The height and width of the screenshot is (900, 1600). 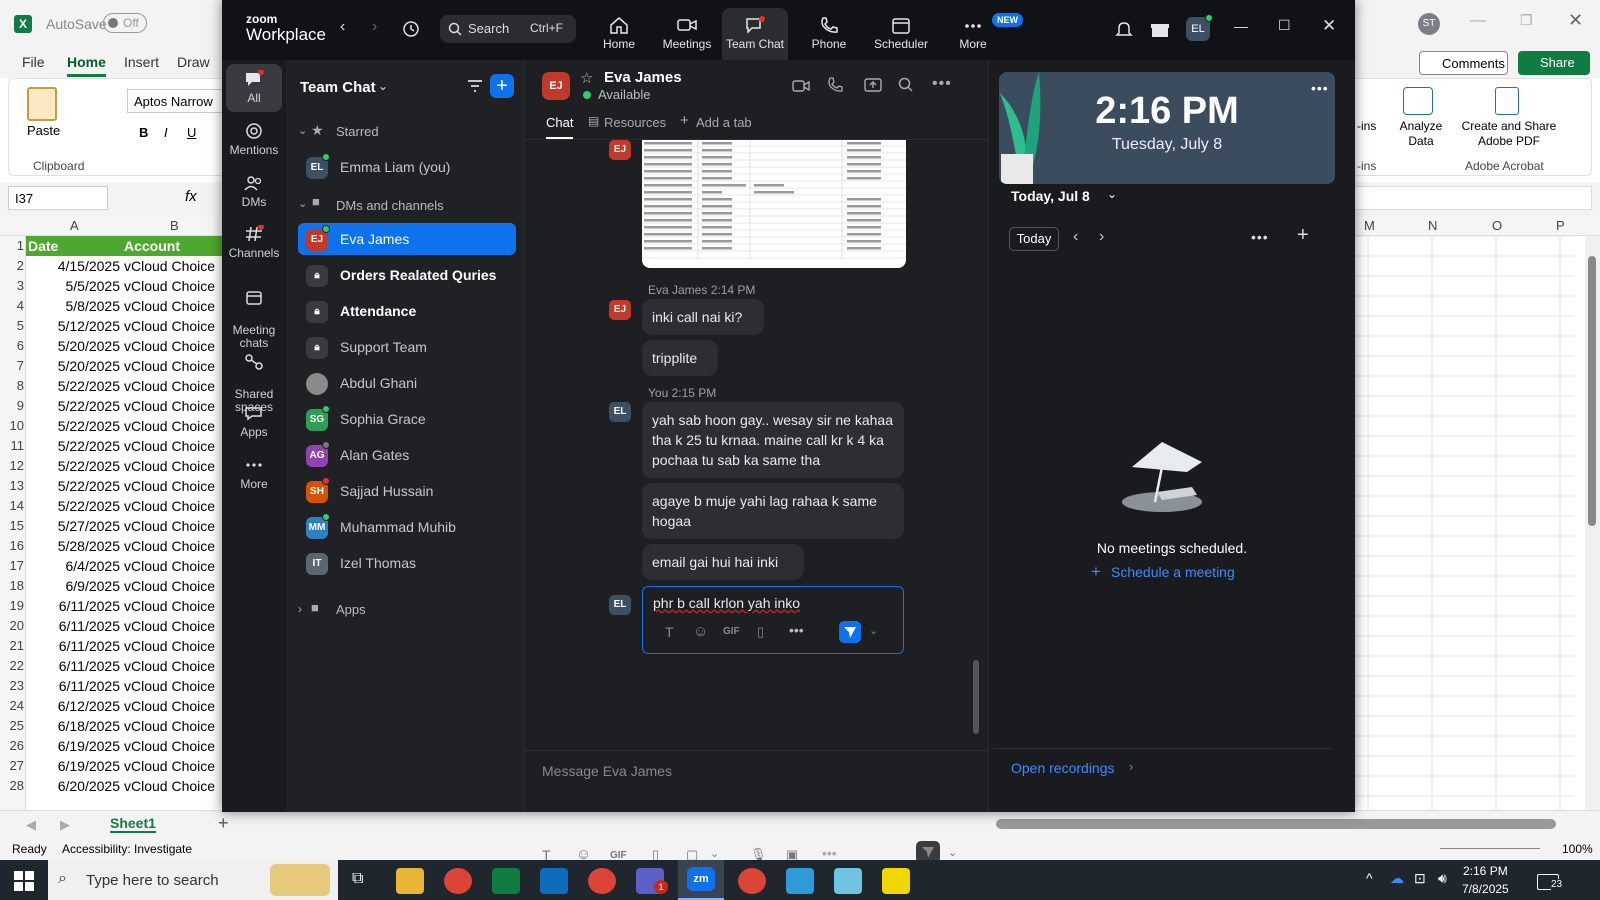 I want to click on nav-scheduler: Scheduler, so click(x=901, y=34).